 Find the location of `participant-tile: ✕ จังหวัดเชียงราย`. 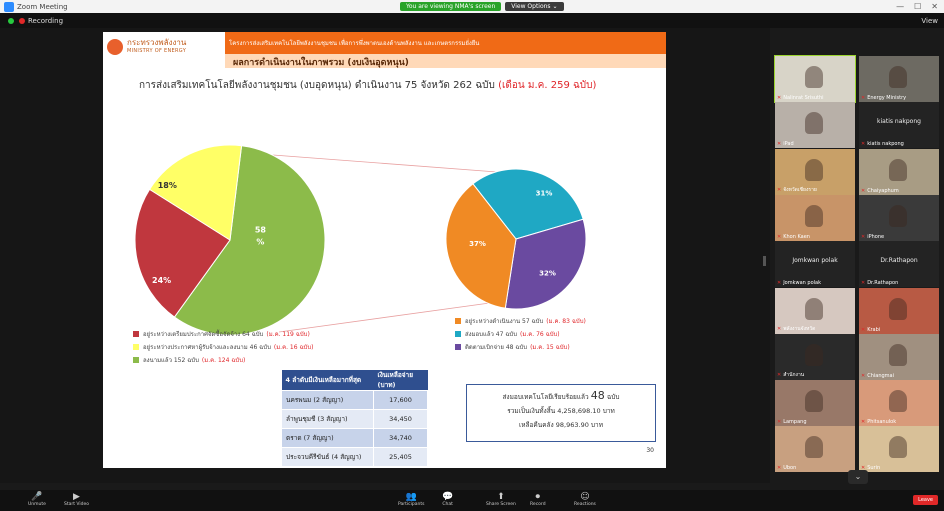

participant-tile: ✕ จังหวัดเชียงราย is located at coordinates (815, 171).